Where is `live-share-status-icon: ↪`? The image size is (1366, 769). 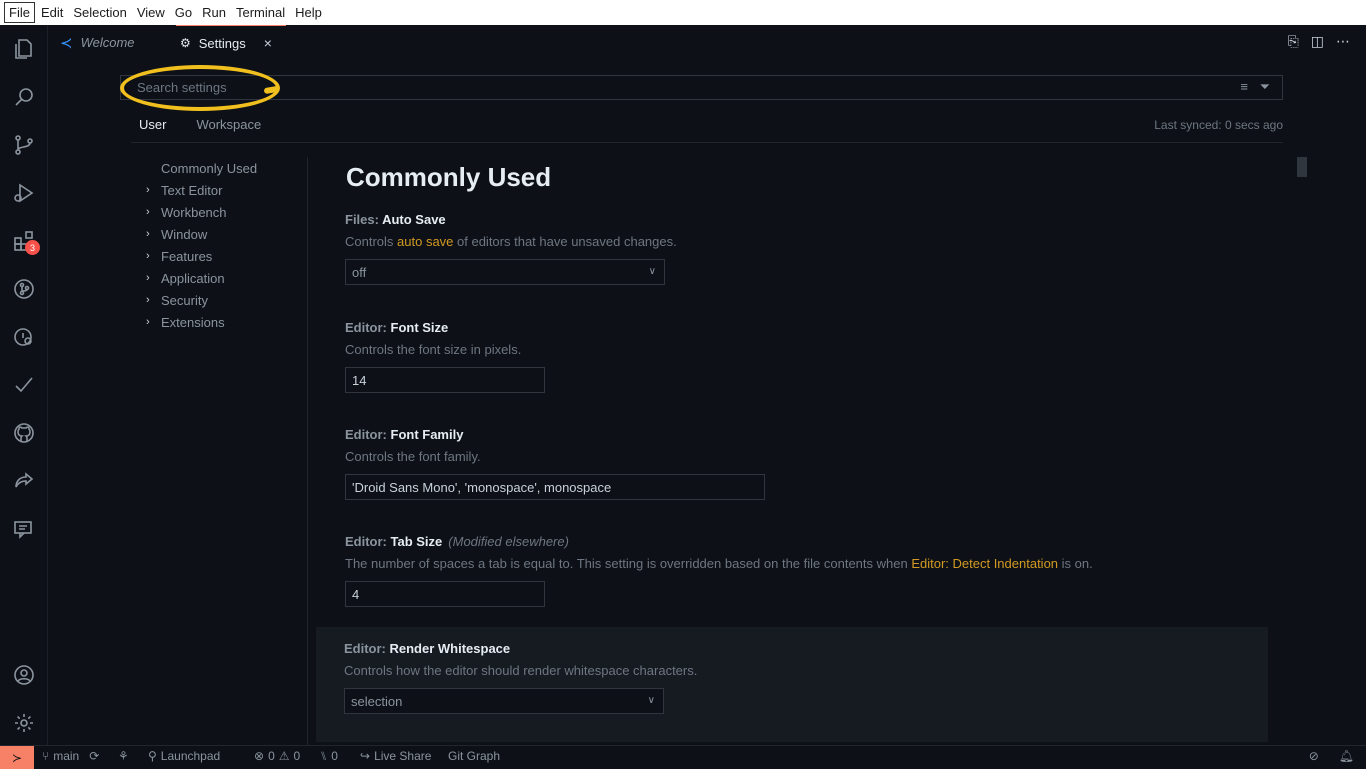
live-share-status-icon: ↪ is located at coordinates (365, 756).